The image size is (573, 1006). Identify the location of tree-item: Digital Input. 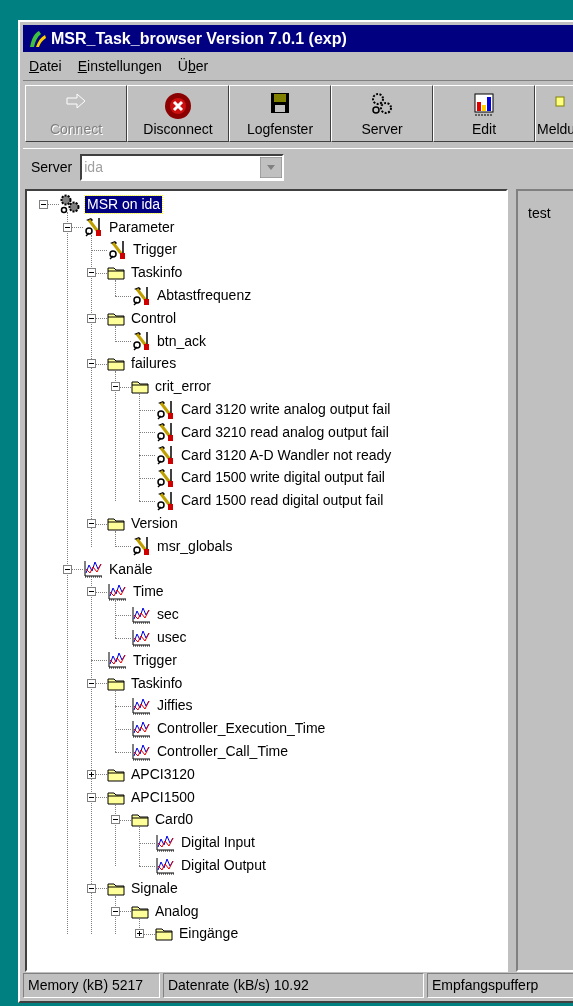
(218, 843).